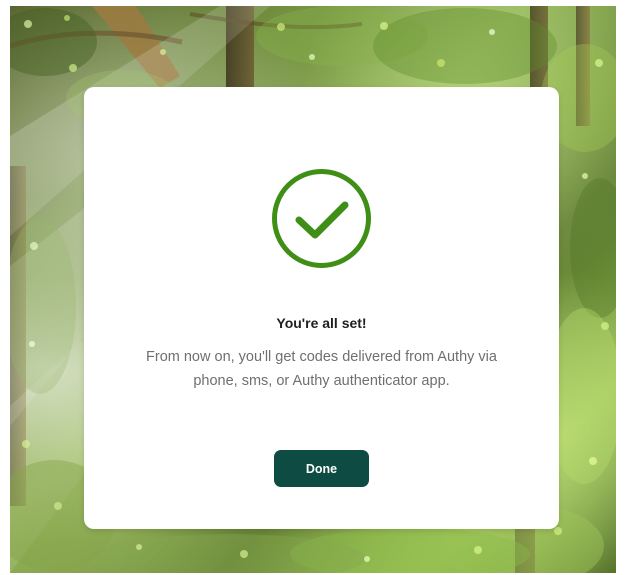 This screenshot has height=575, width=626. What do you see at coordinates (321, 468) in the screenshot?
I see `done-button: Done` at bounding box center [321, 468].